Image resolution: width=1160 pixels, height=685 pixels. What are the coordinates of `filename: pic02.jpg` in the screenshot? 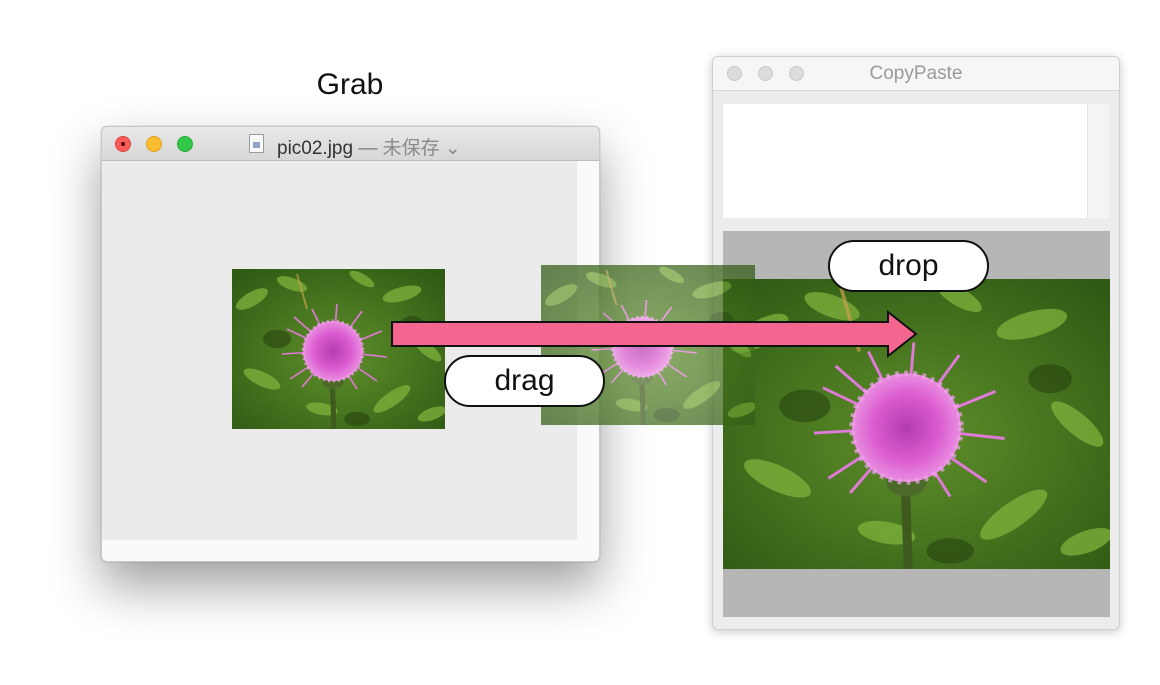 It's located at (315, 148).